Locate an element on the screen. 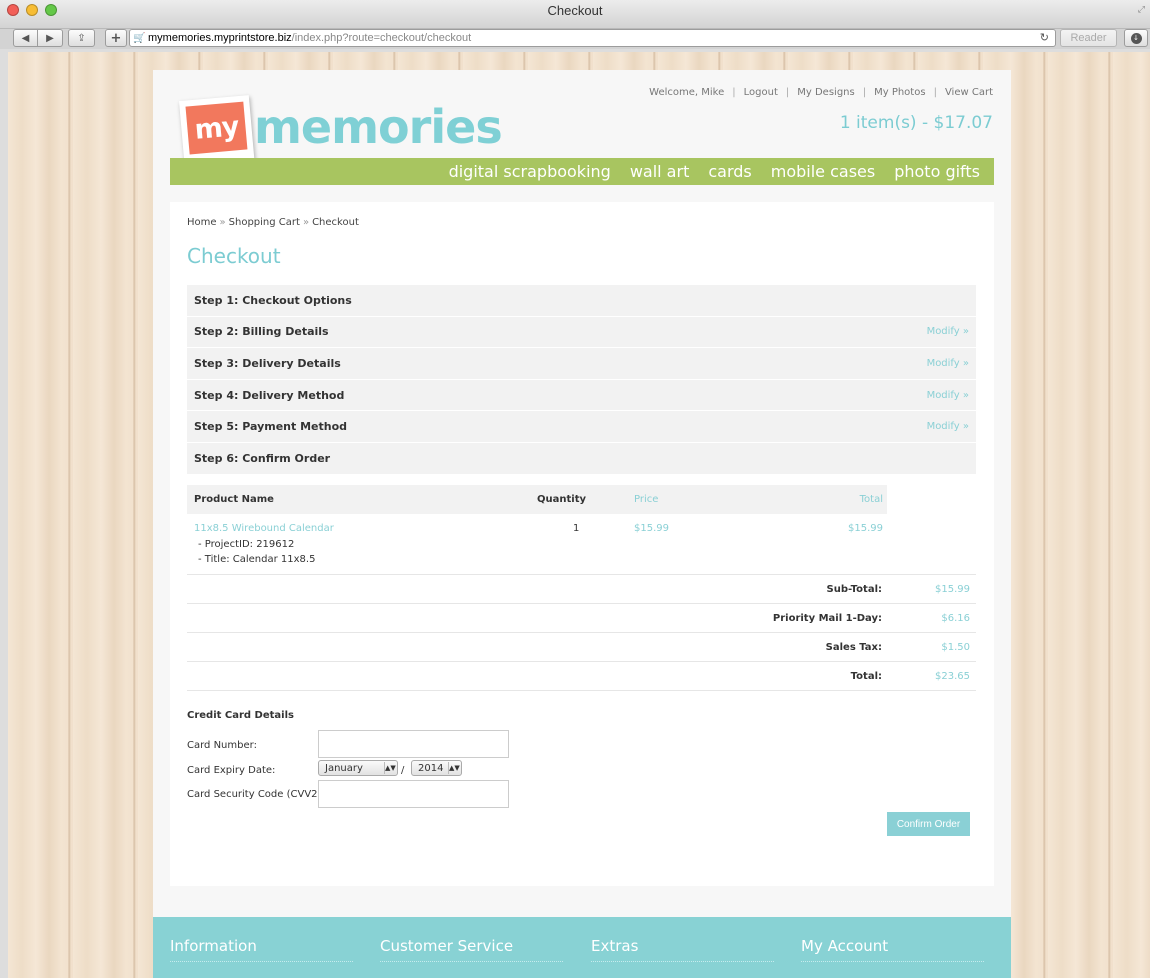 The width and height of the screenshot is (1150, 978). total-label: Total: is located at coordinates (866, 676).